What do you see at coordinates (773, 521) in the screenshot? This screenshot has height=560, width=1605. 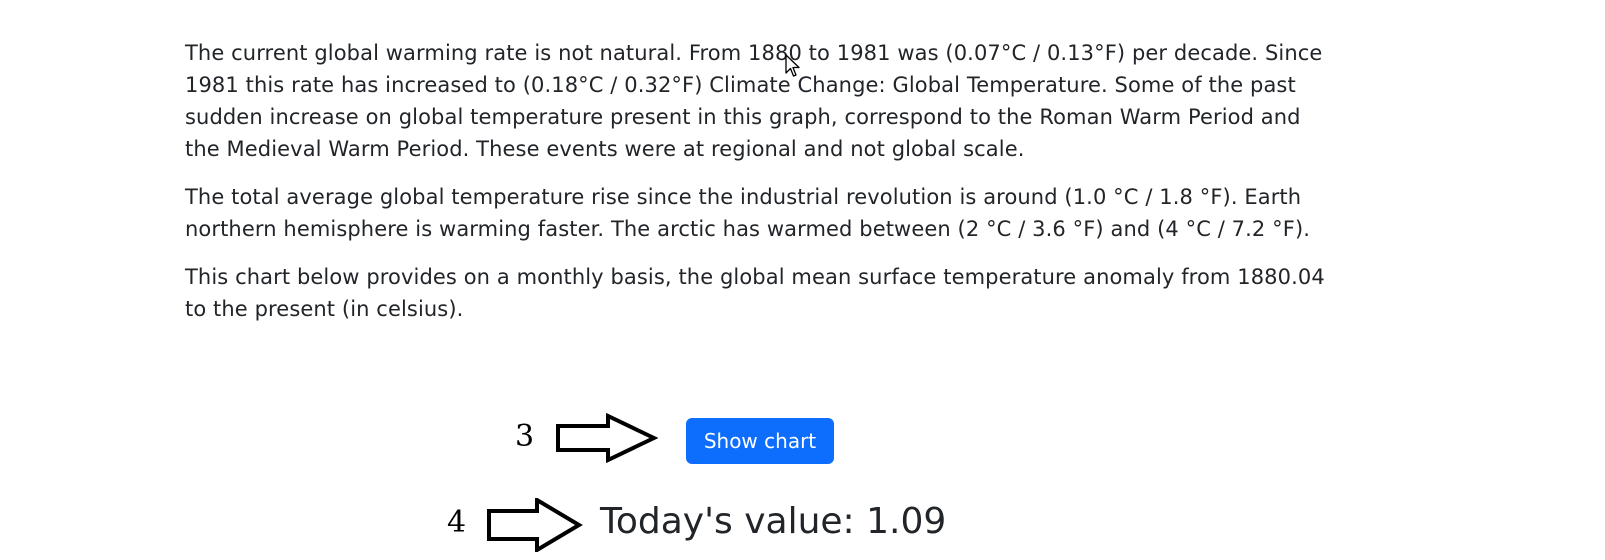 I see `todays-value: Today's value: 1.09` at bounding box center [773, 521].